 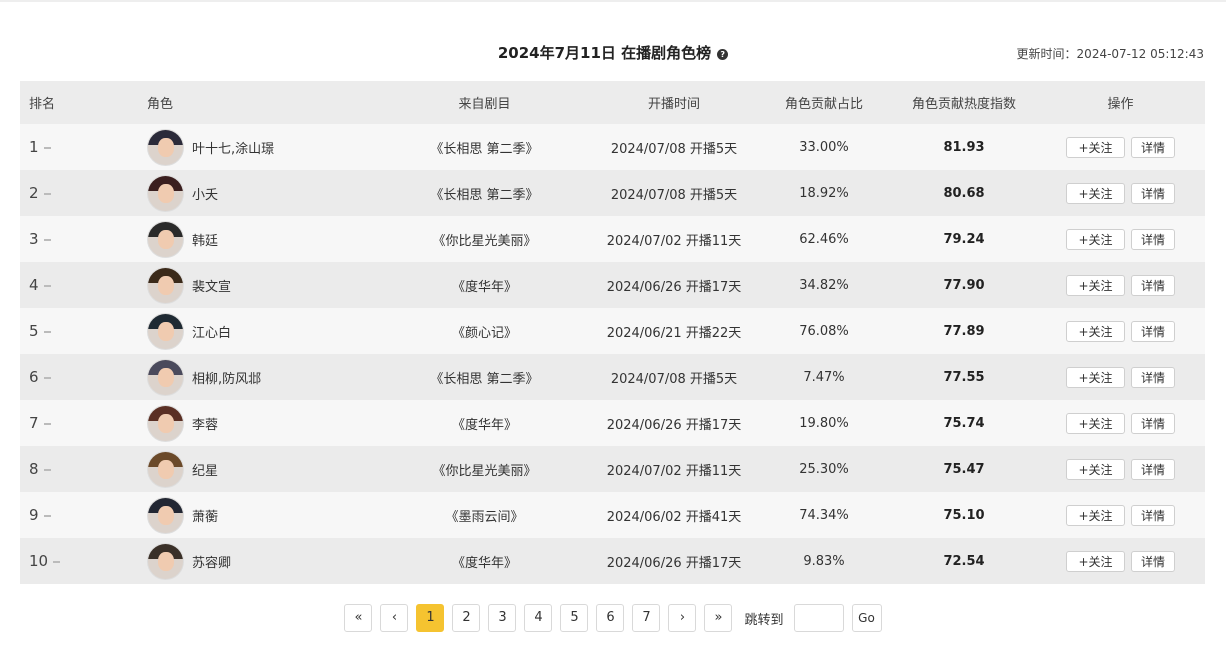 What do you see at coordinates (1110, 54) in the screenshot?
I see `update-time: 更新时间：2024-07-12 05:12:43` at bounding box center [1110, 54].